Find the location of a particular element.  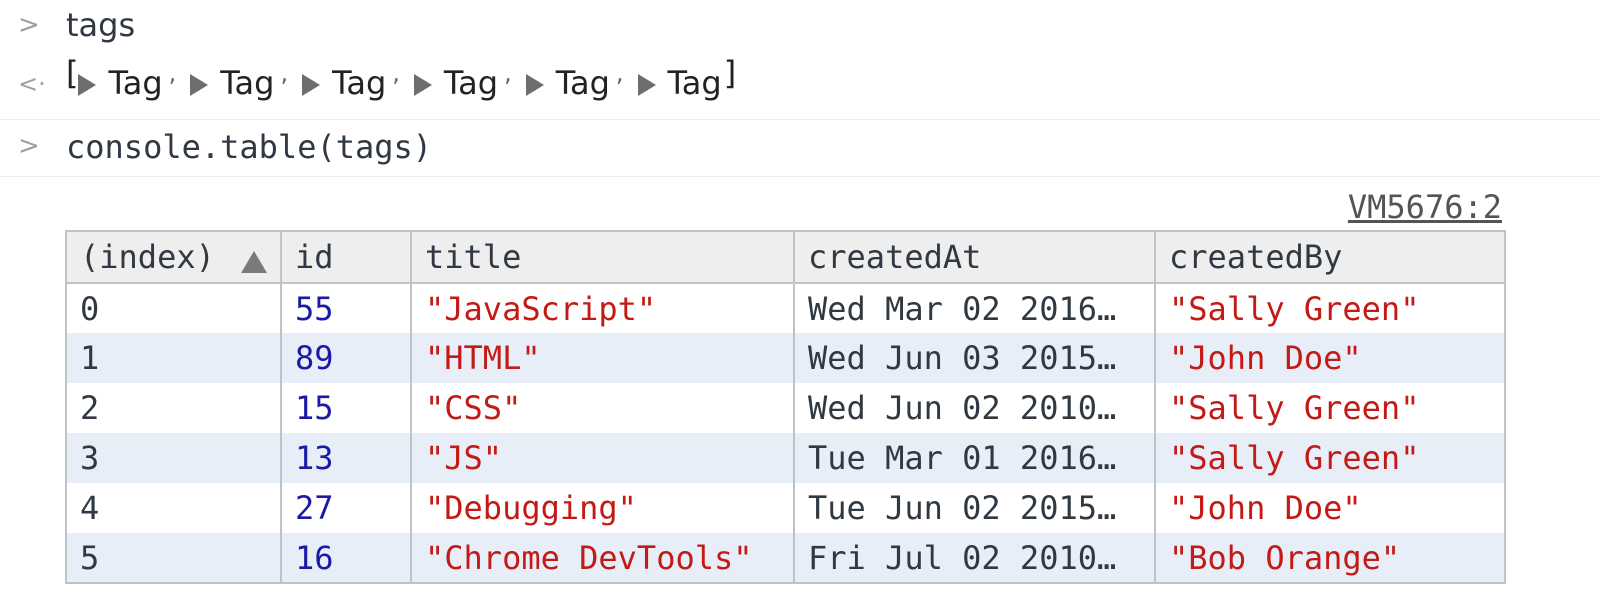

console-input-line: > tags is located at coordinates (800, 28).